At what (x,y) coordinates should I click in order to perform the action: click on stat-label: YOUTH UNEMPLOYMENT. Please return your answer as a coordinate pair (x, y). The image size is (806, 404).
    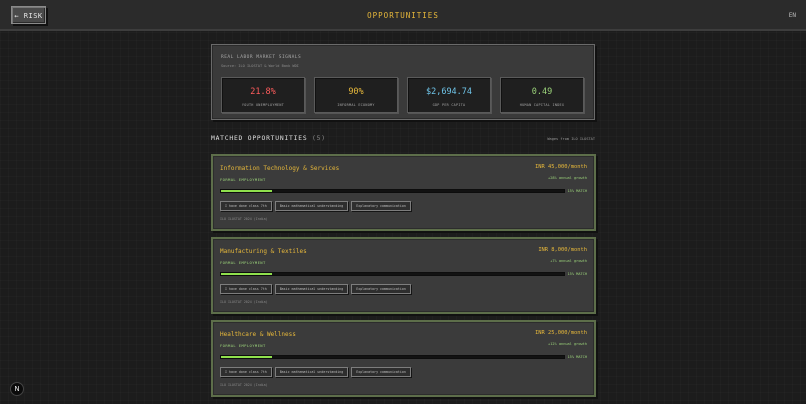
    Looking at the image, I should click on (263, 105).